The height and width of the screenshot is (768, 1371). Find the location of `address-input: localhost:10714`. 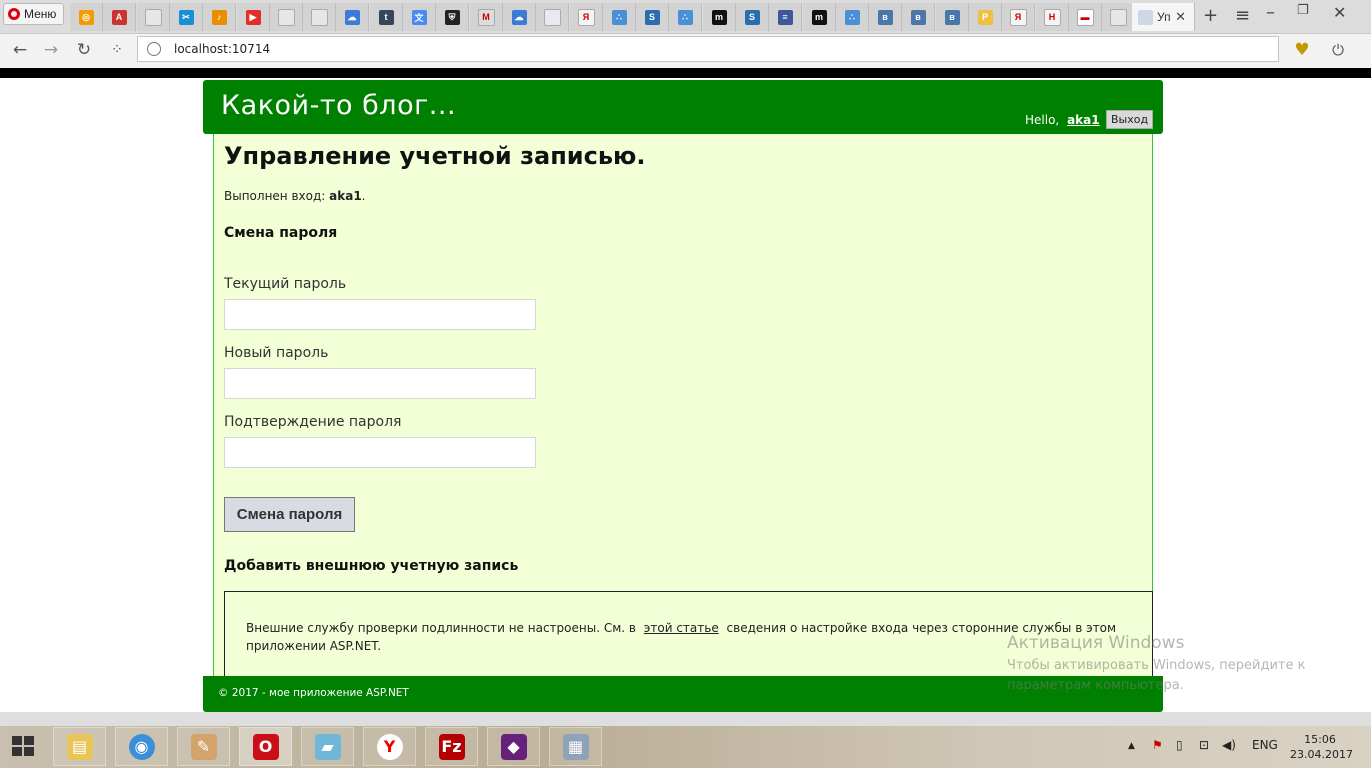

address-input: localhost:10714 is located at coordinates (708, 49).